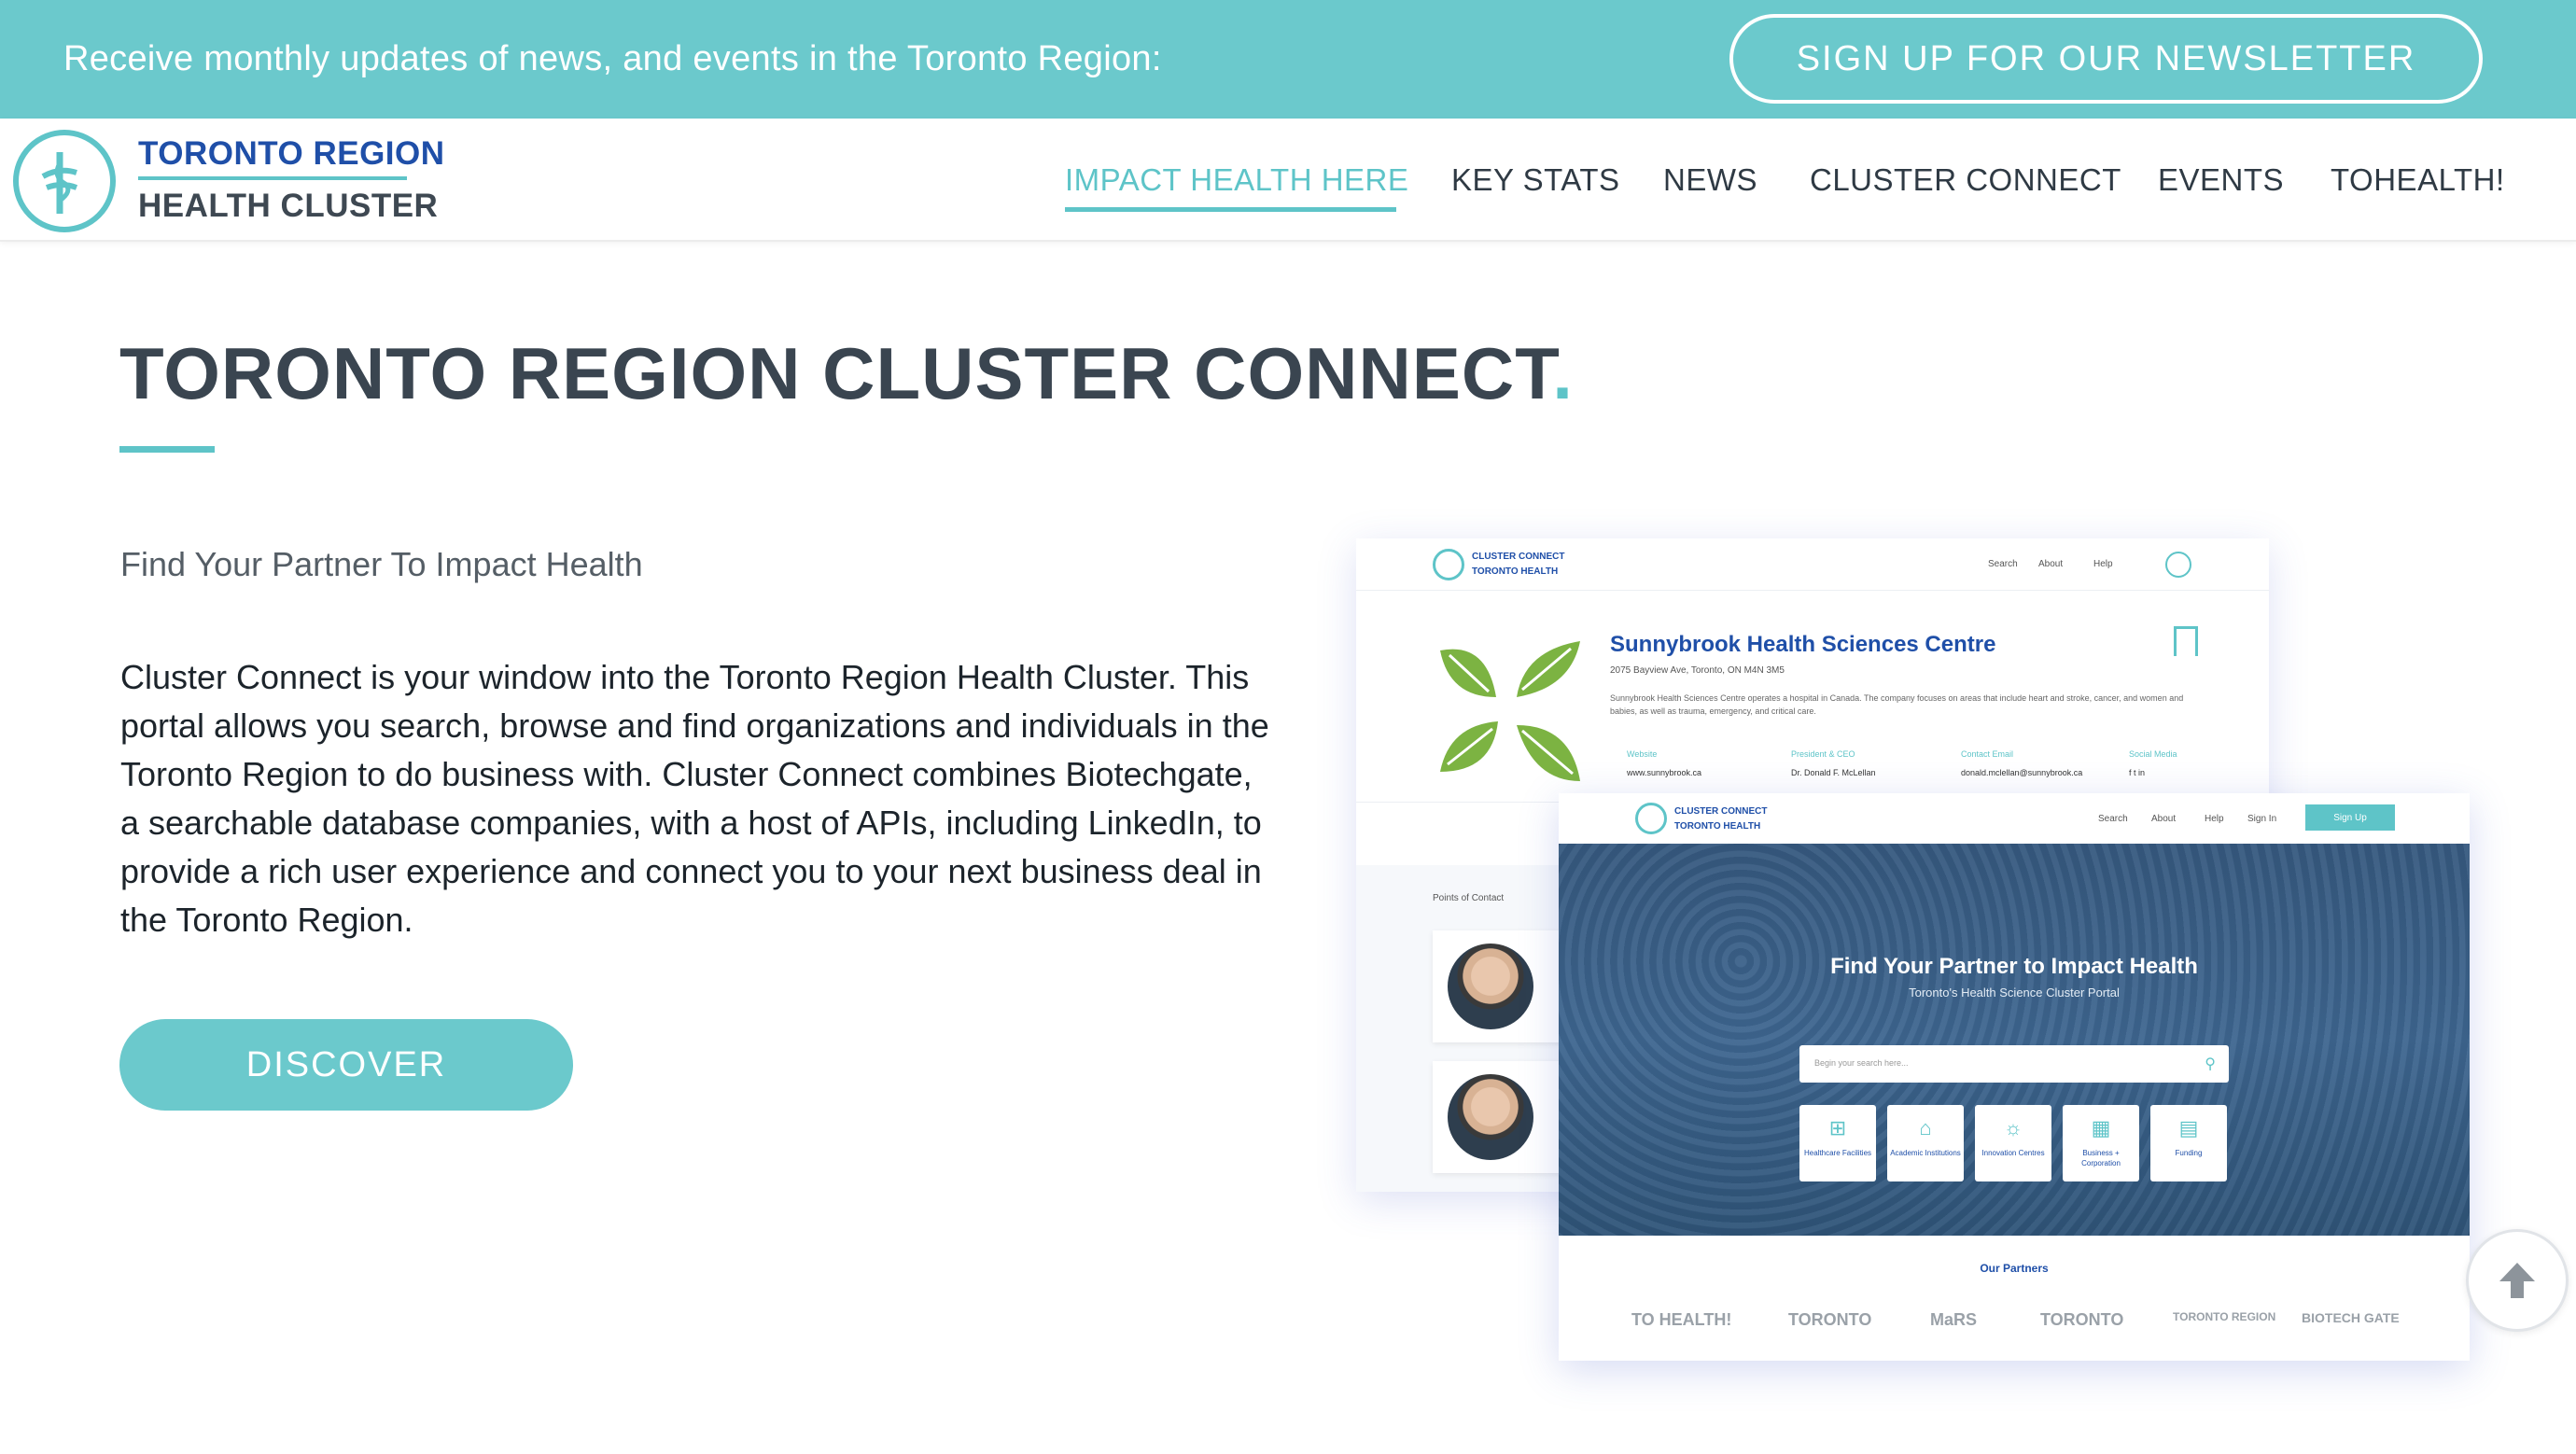 Image resolution: width=2576 pixels, height=1454 pixels. I want to click on field-value-website: www.sunnybrook.ca, so click(1664, 772).